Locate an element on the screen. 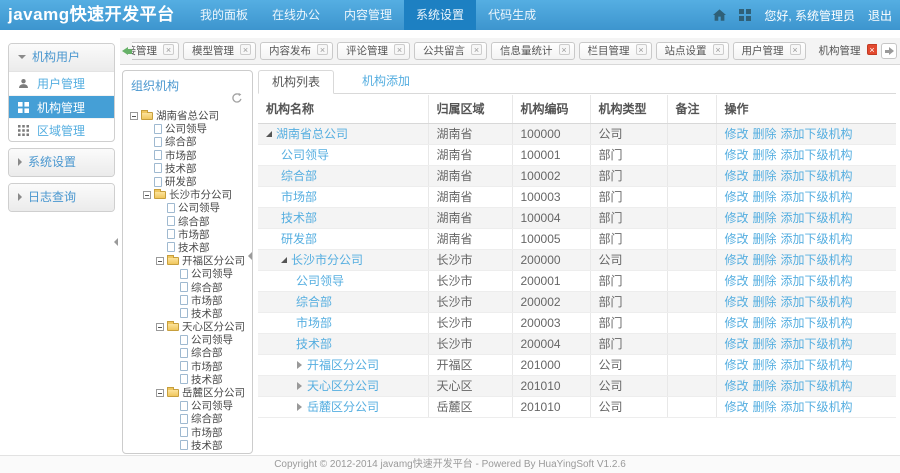 This screenshot has width=900, height=473. sidebar-group-header-system-settings: 系统设置 is located at coordinates (61, 162).